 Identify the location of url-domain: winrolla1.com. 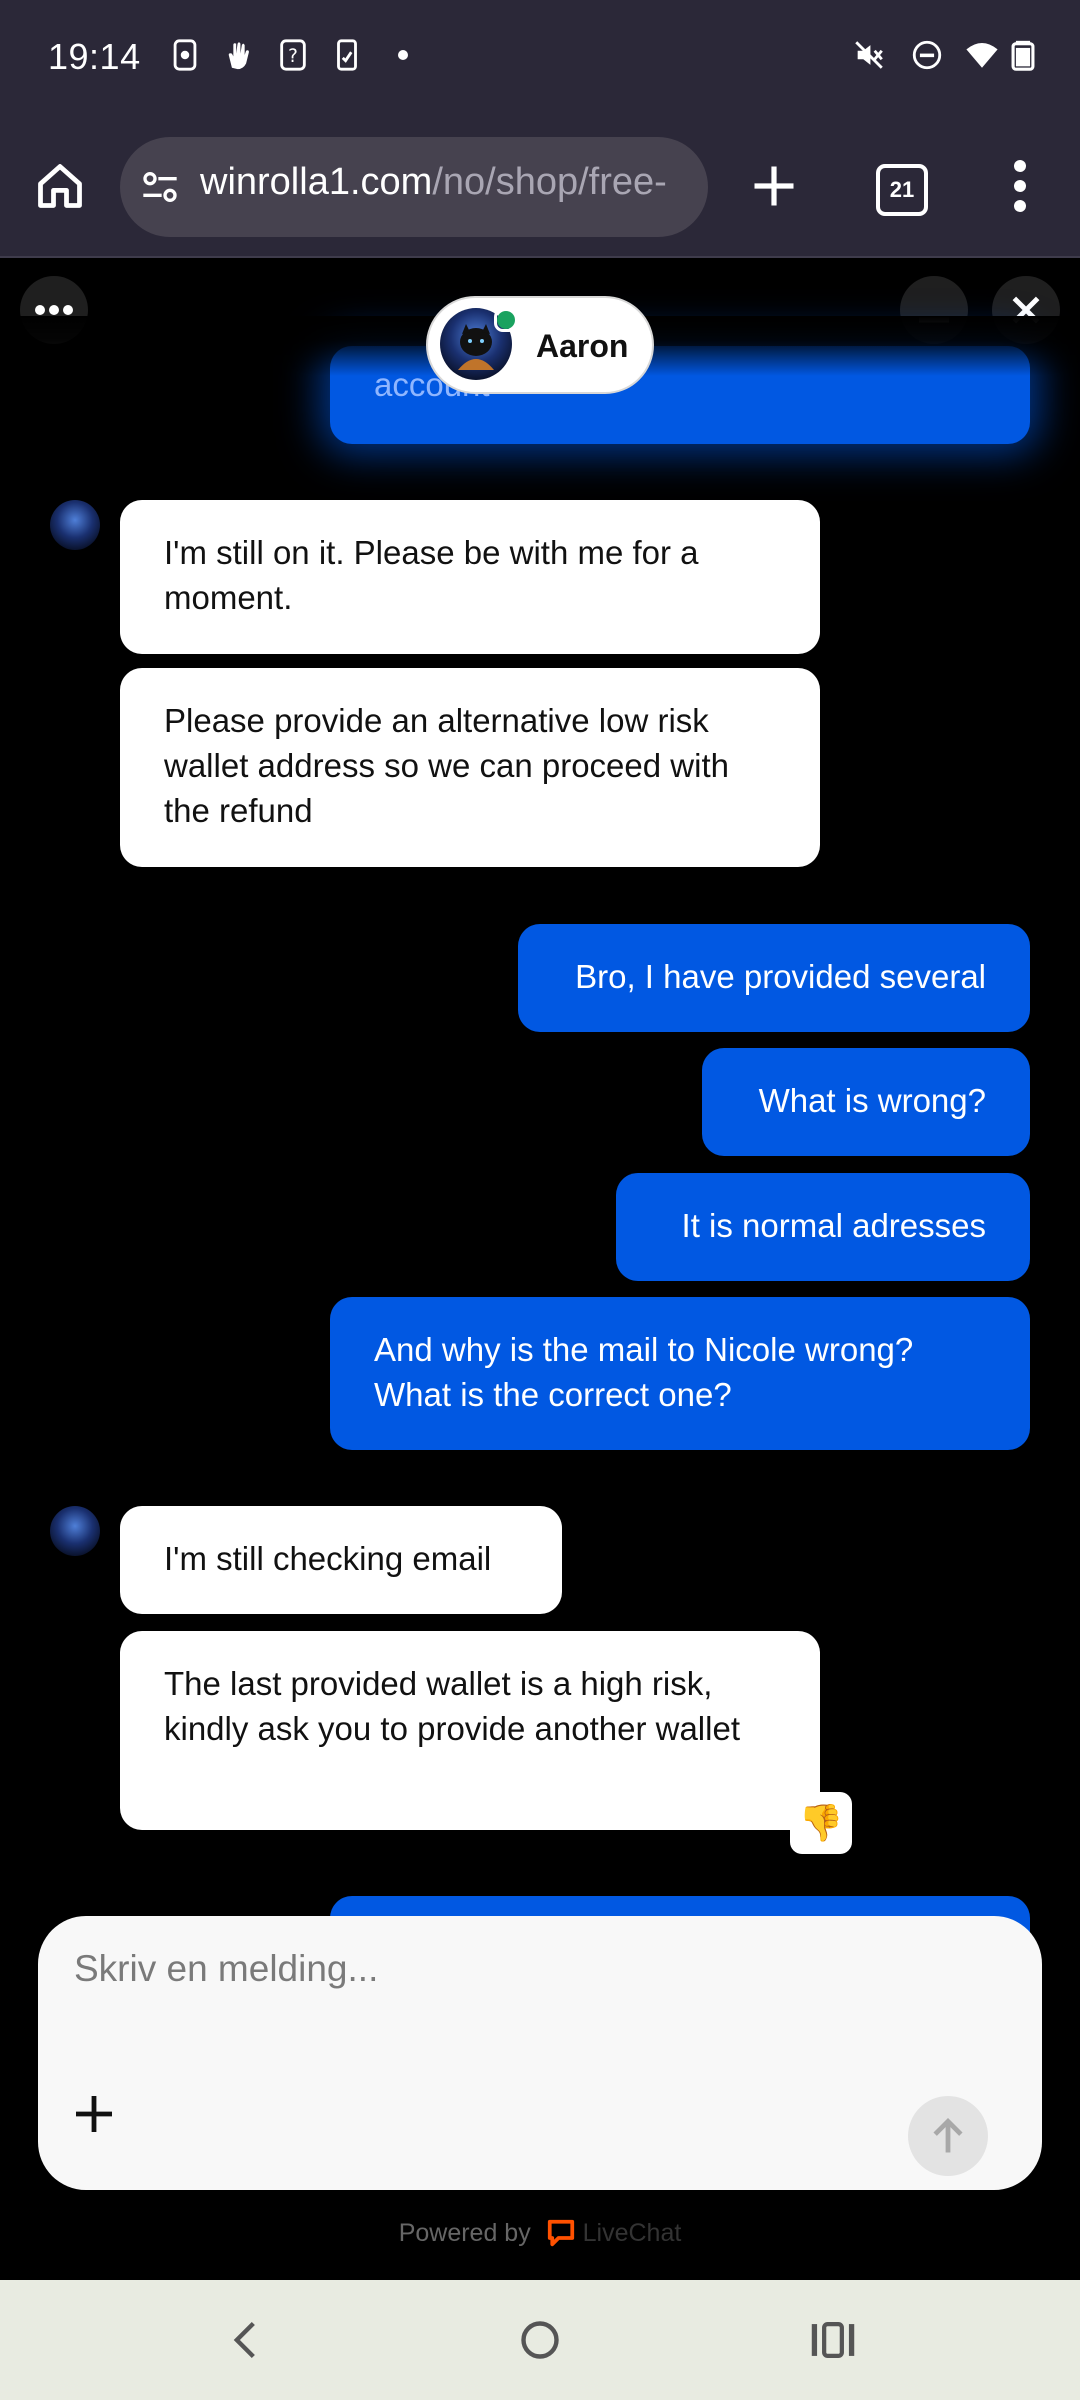
(316, 182).